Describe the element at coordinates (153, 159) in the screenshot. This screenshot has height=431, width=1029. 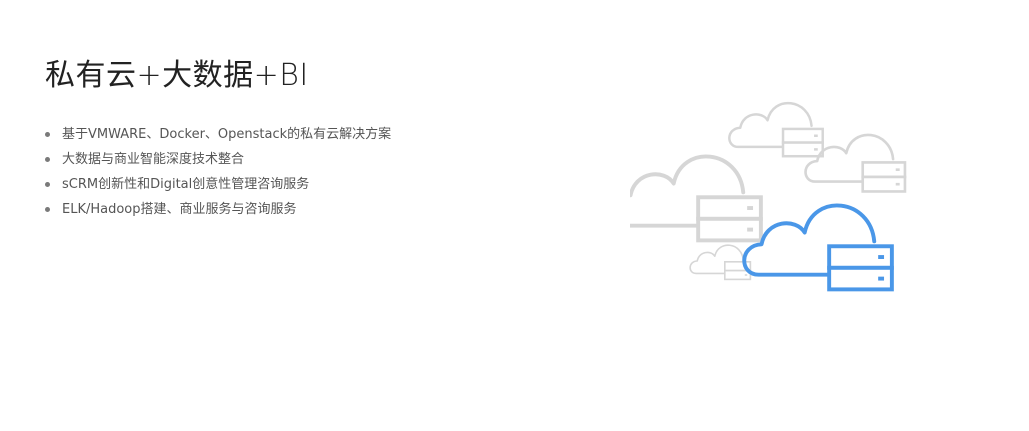
I see `feature-text: 大数据与商业智能深度技术整合` at that location.